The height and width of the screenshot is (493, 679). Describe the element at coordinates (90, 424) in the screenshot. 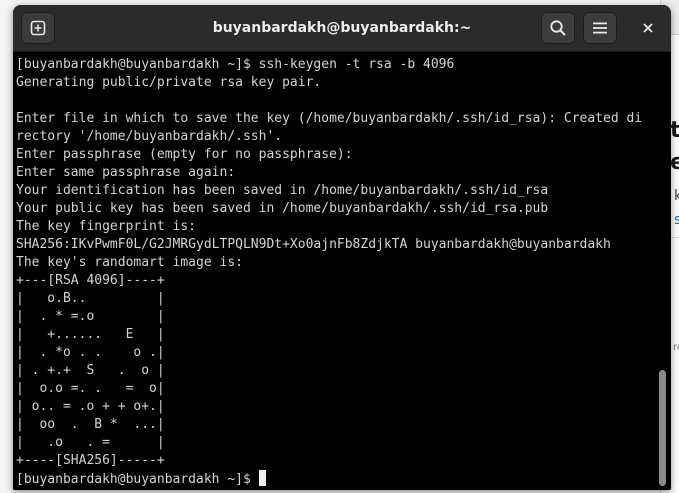

I see `randomart-line: | oo . B * ...|` at that location.